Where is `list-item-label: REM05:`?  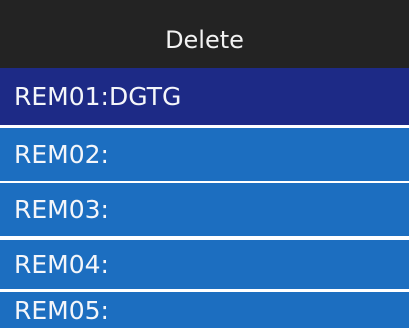 list-item-label: REM05: is located at coordinates (61, 310).